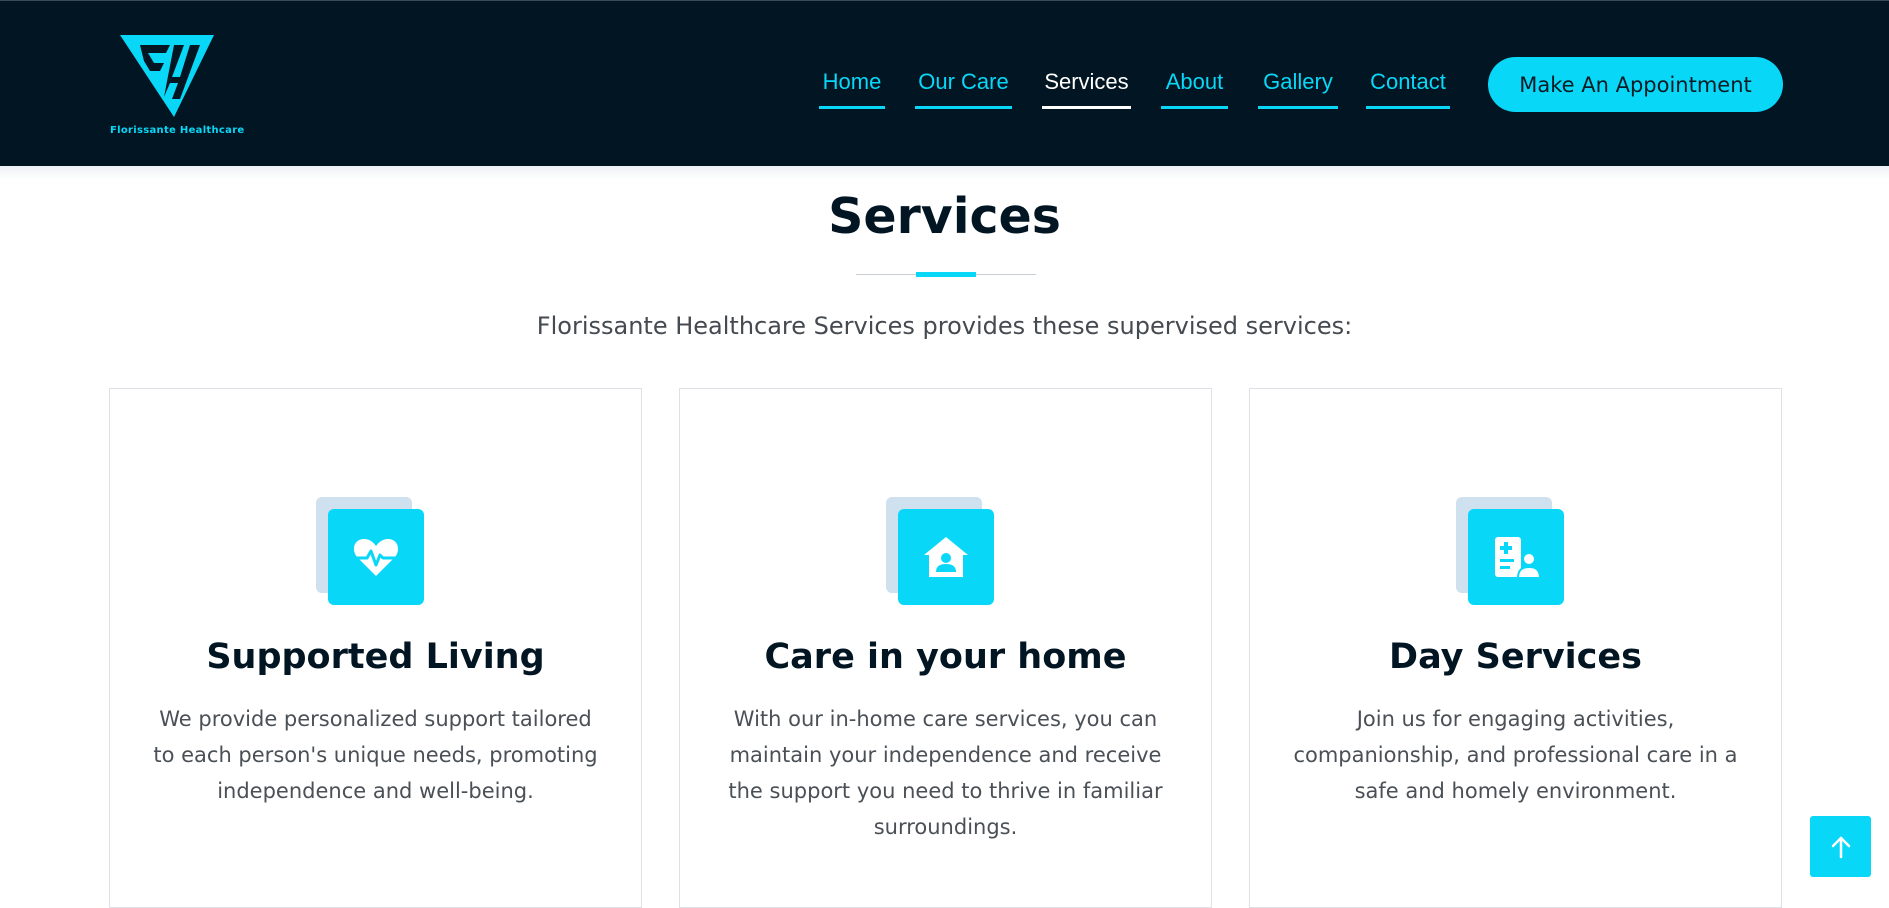 This screenshot has height=908, width=1889. I want to click on nav-item-gallery: Gallery, so click(1298, 88).